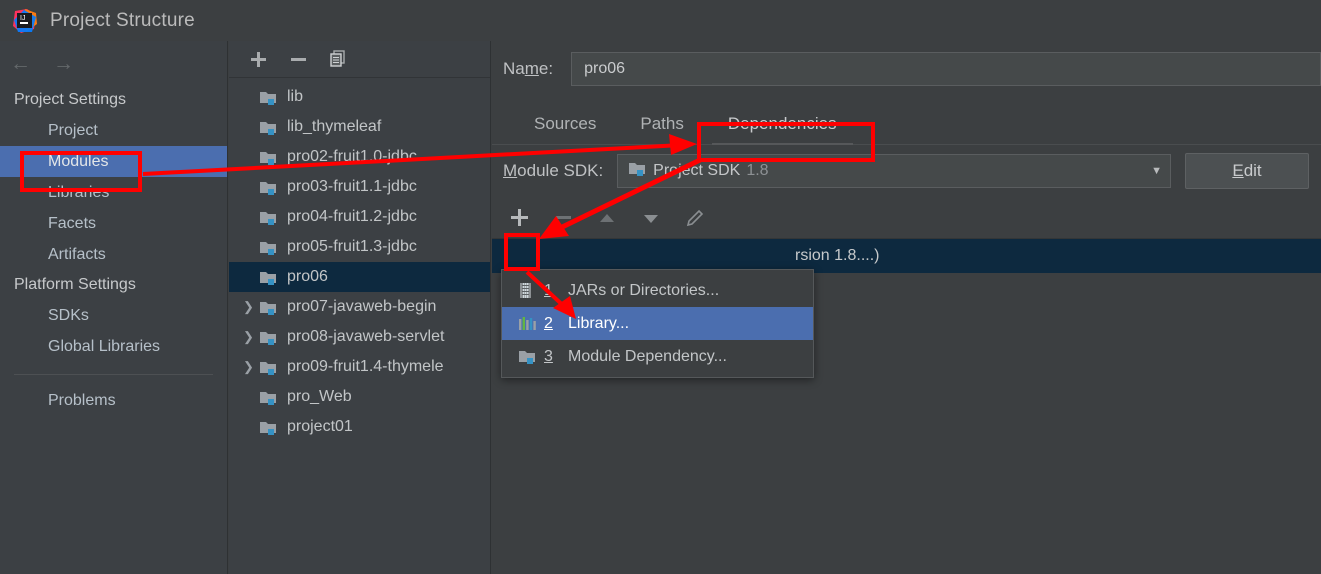  What do you see at coordinates (113, 130) in the screenshot?
I see `sidebar-item-project: Project` at bounding box center [113, 130].